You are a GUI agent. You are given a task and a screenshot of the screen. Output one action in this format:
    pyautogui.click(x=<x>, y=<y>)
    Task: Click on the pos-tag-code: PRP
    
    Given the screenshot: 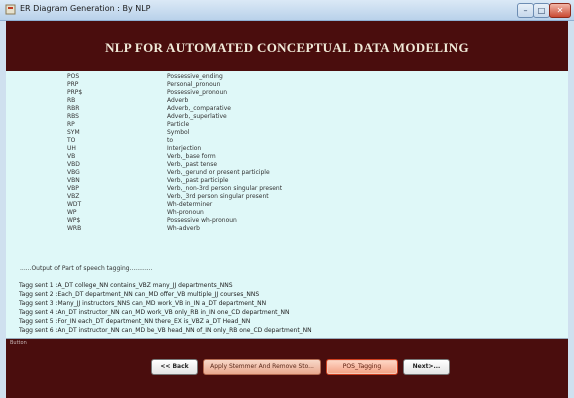 What is the action you would take?
    pyautogui.click(x=73, y=84)
    